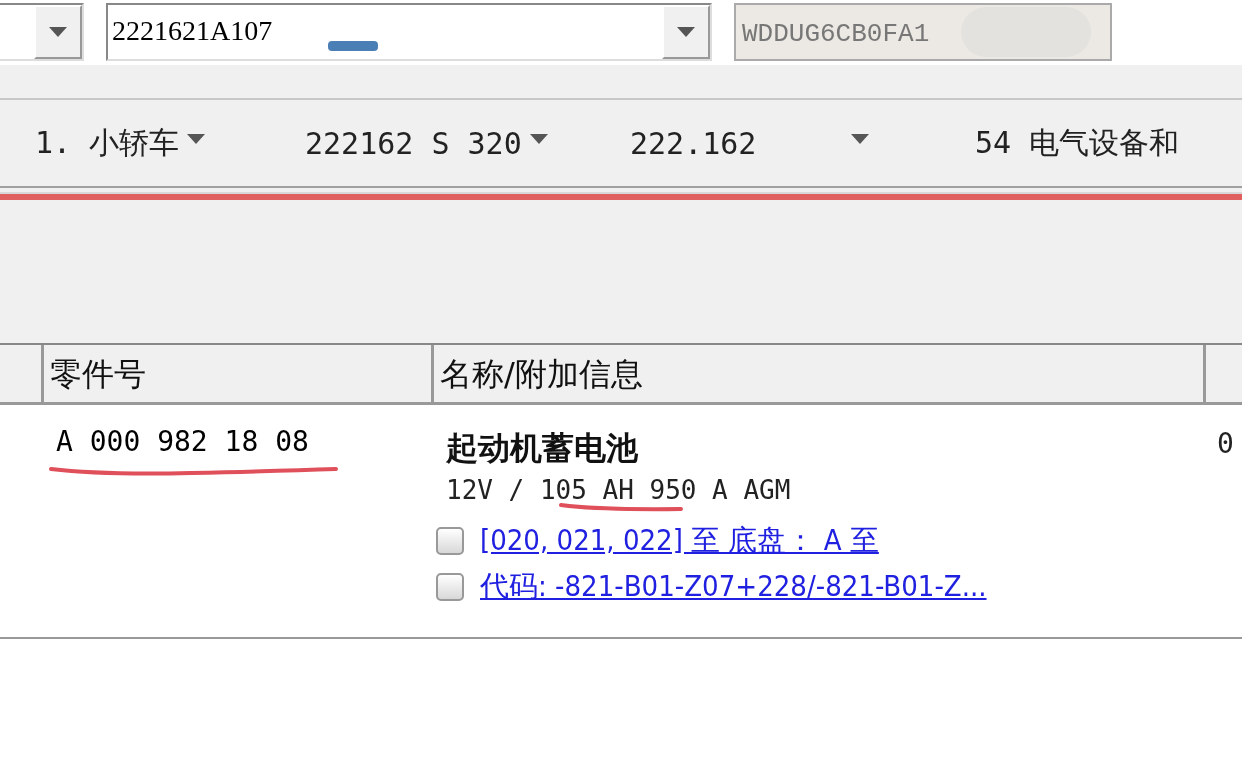  I want to click on breadcrumb-dropdown: 1. 小轿车, so click(170, 143).